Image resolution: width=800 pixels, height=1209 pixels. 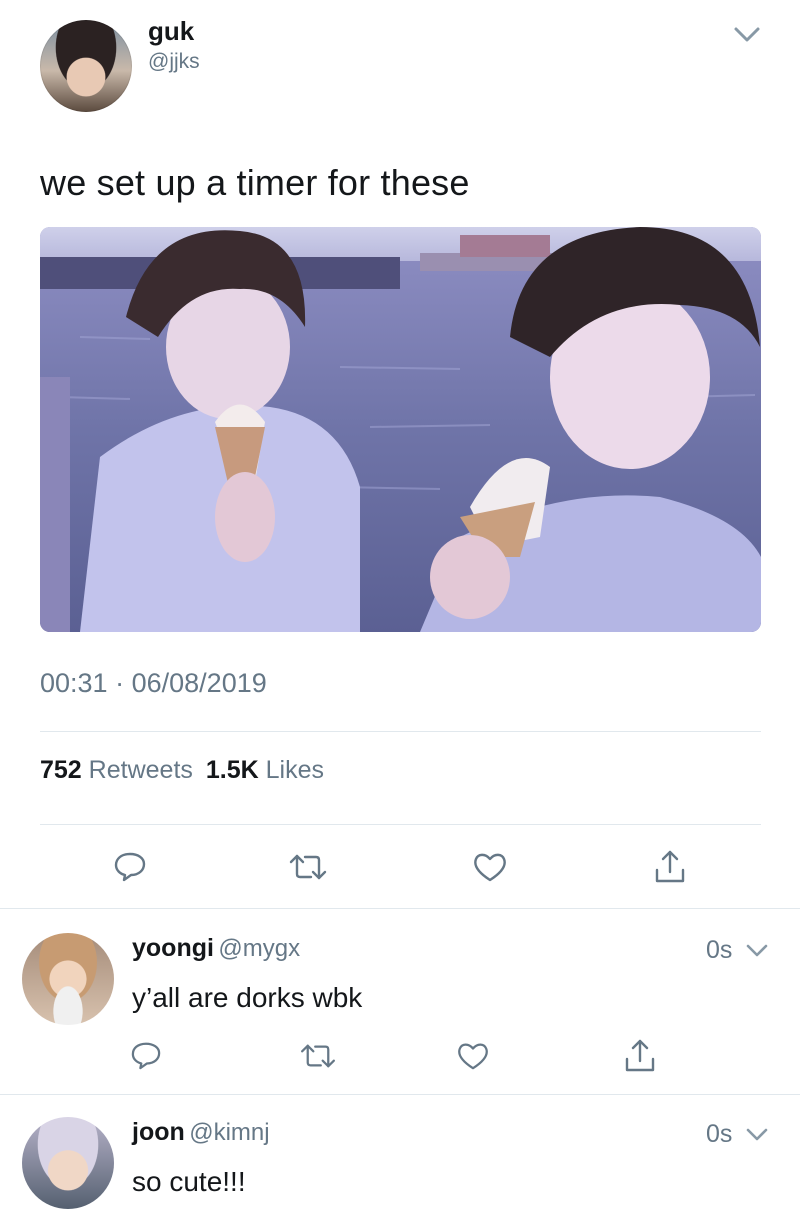 What do you see at coordinates (171, 31) in the screenshot?
I see `author-display-name: guk` at bounding box center [171, 31].